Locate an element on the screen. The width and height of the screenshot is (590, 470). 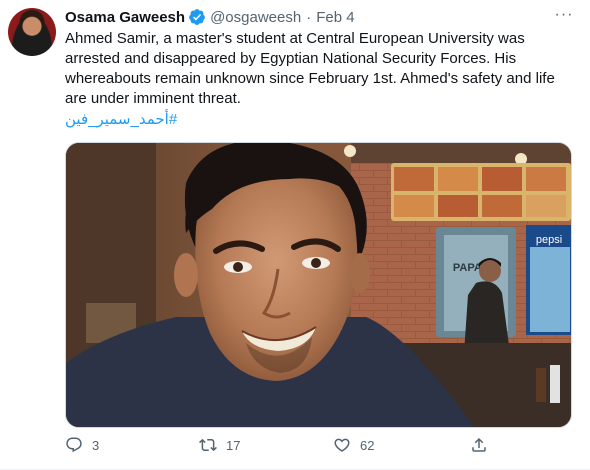
hashtag-link: #أحمد_سمير_فين is located at coordinates (121, 119).